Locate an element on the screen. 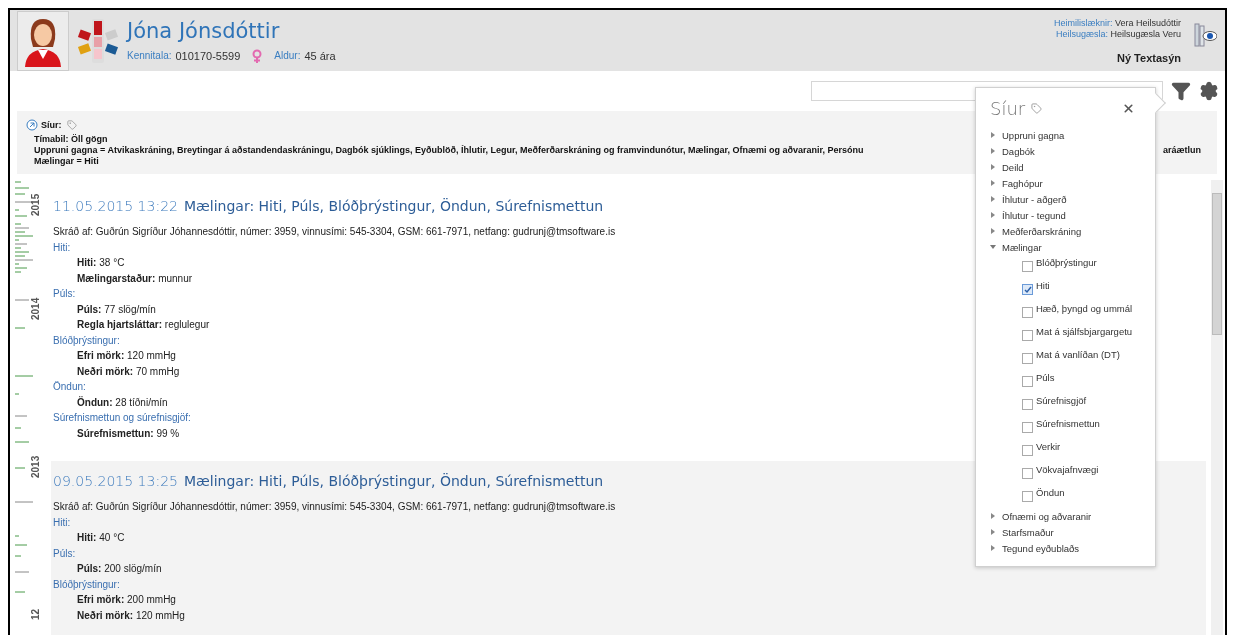  clinic-label: Heilsugæsla: is located at coordinates (1081, 33).